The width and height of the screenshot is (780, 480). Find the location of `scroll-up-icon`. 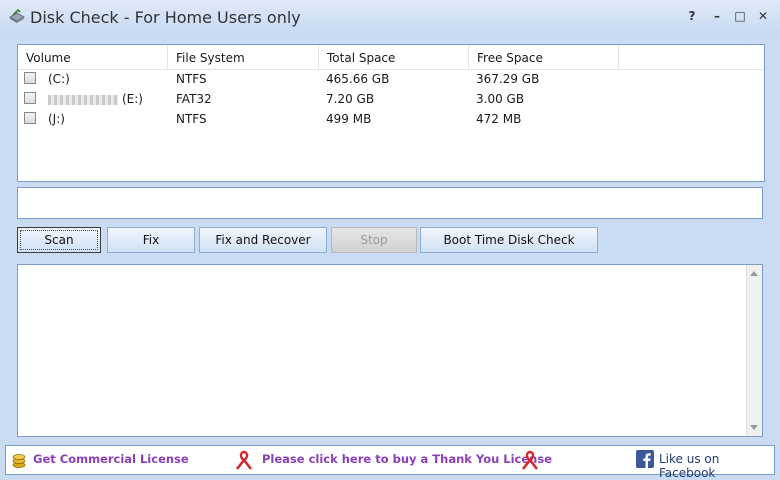

scroll-up-icon is located at coordinates (754, 273).